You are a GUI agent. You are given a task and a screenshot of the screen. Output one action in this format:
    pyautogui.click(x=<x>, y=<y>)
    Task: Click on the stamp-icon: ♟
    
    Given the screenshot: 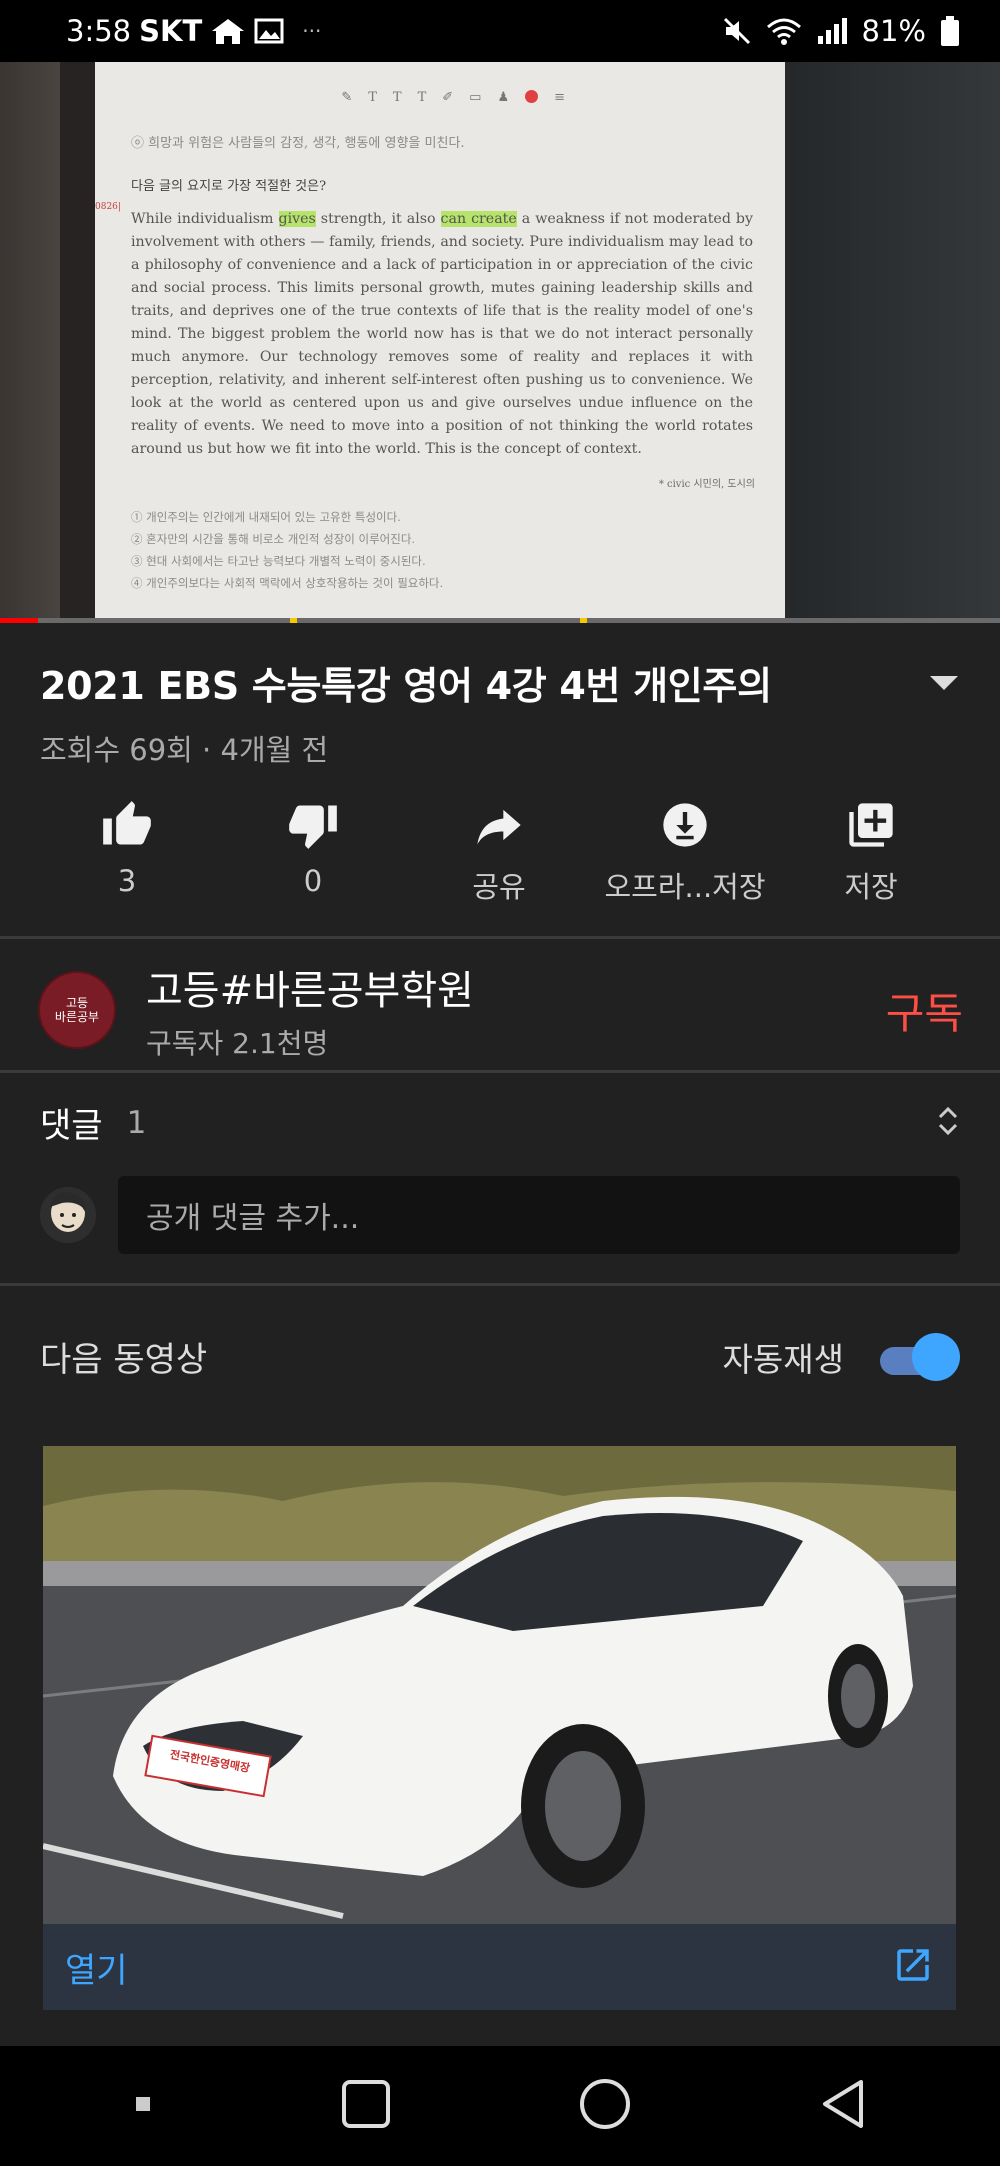 What is the action you would take?
    pyautogui.click(x=503, y=97)
    